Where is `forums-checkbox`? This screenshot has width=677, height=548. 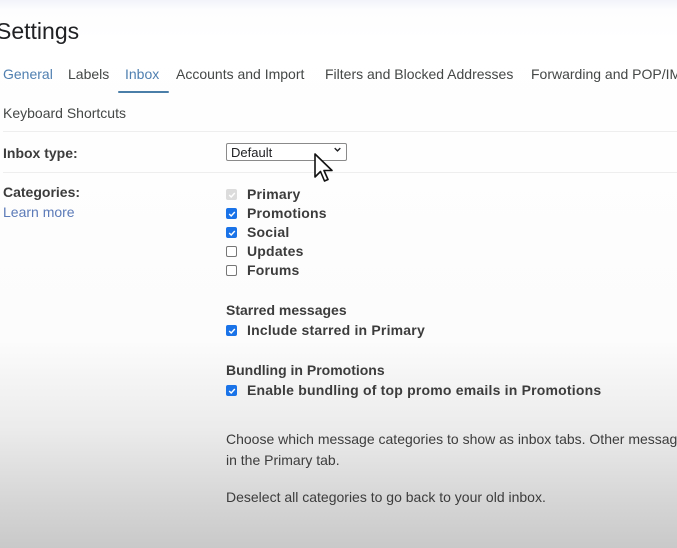 forums-checkbox is located at coordinates (231, 270).